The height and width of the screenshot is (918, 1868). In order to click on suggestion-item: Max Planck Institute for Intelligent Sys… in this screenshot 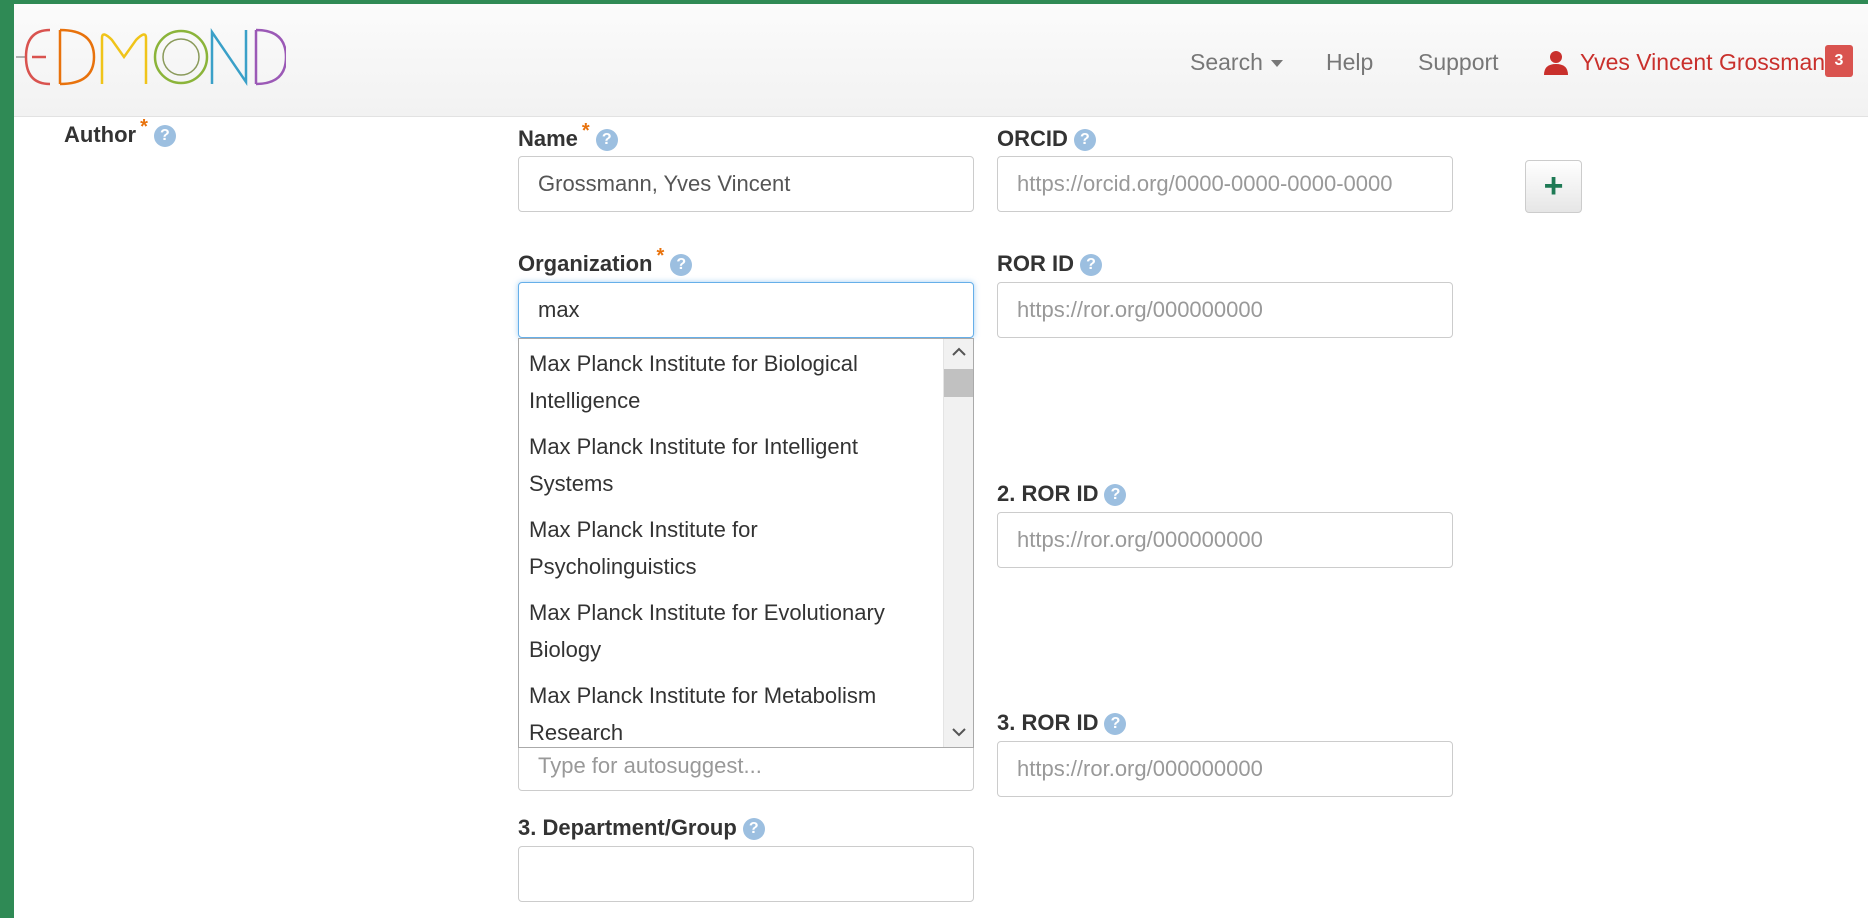, I will do `click(739, 465)`.